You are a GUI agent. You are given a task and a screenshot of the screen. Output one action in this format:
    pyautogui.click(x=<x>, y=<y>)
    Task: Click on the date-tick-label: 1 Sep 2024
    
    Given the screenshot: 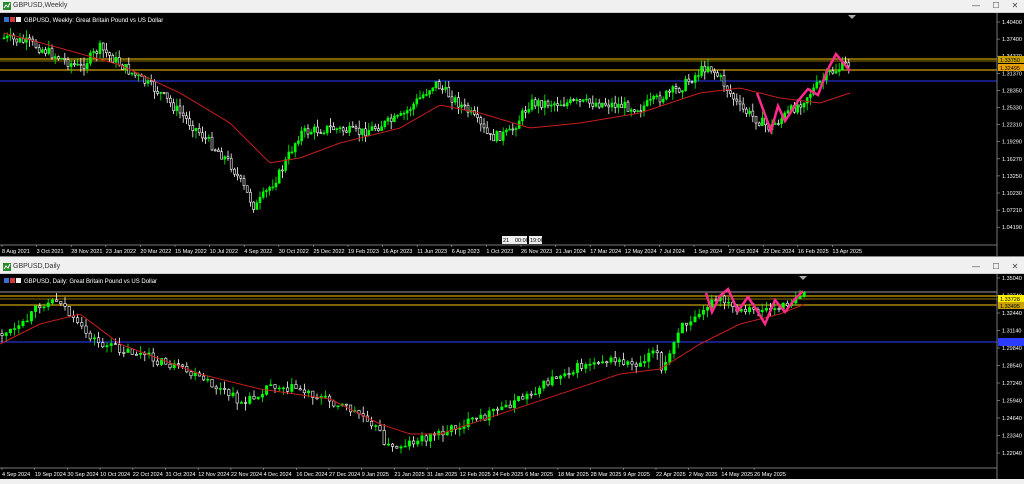 What is the action you would take?
    pyautogui.click(x=708, y=252)
    